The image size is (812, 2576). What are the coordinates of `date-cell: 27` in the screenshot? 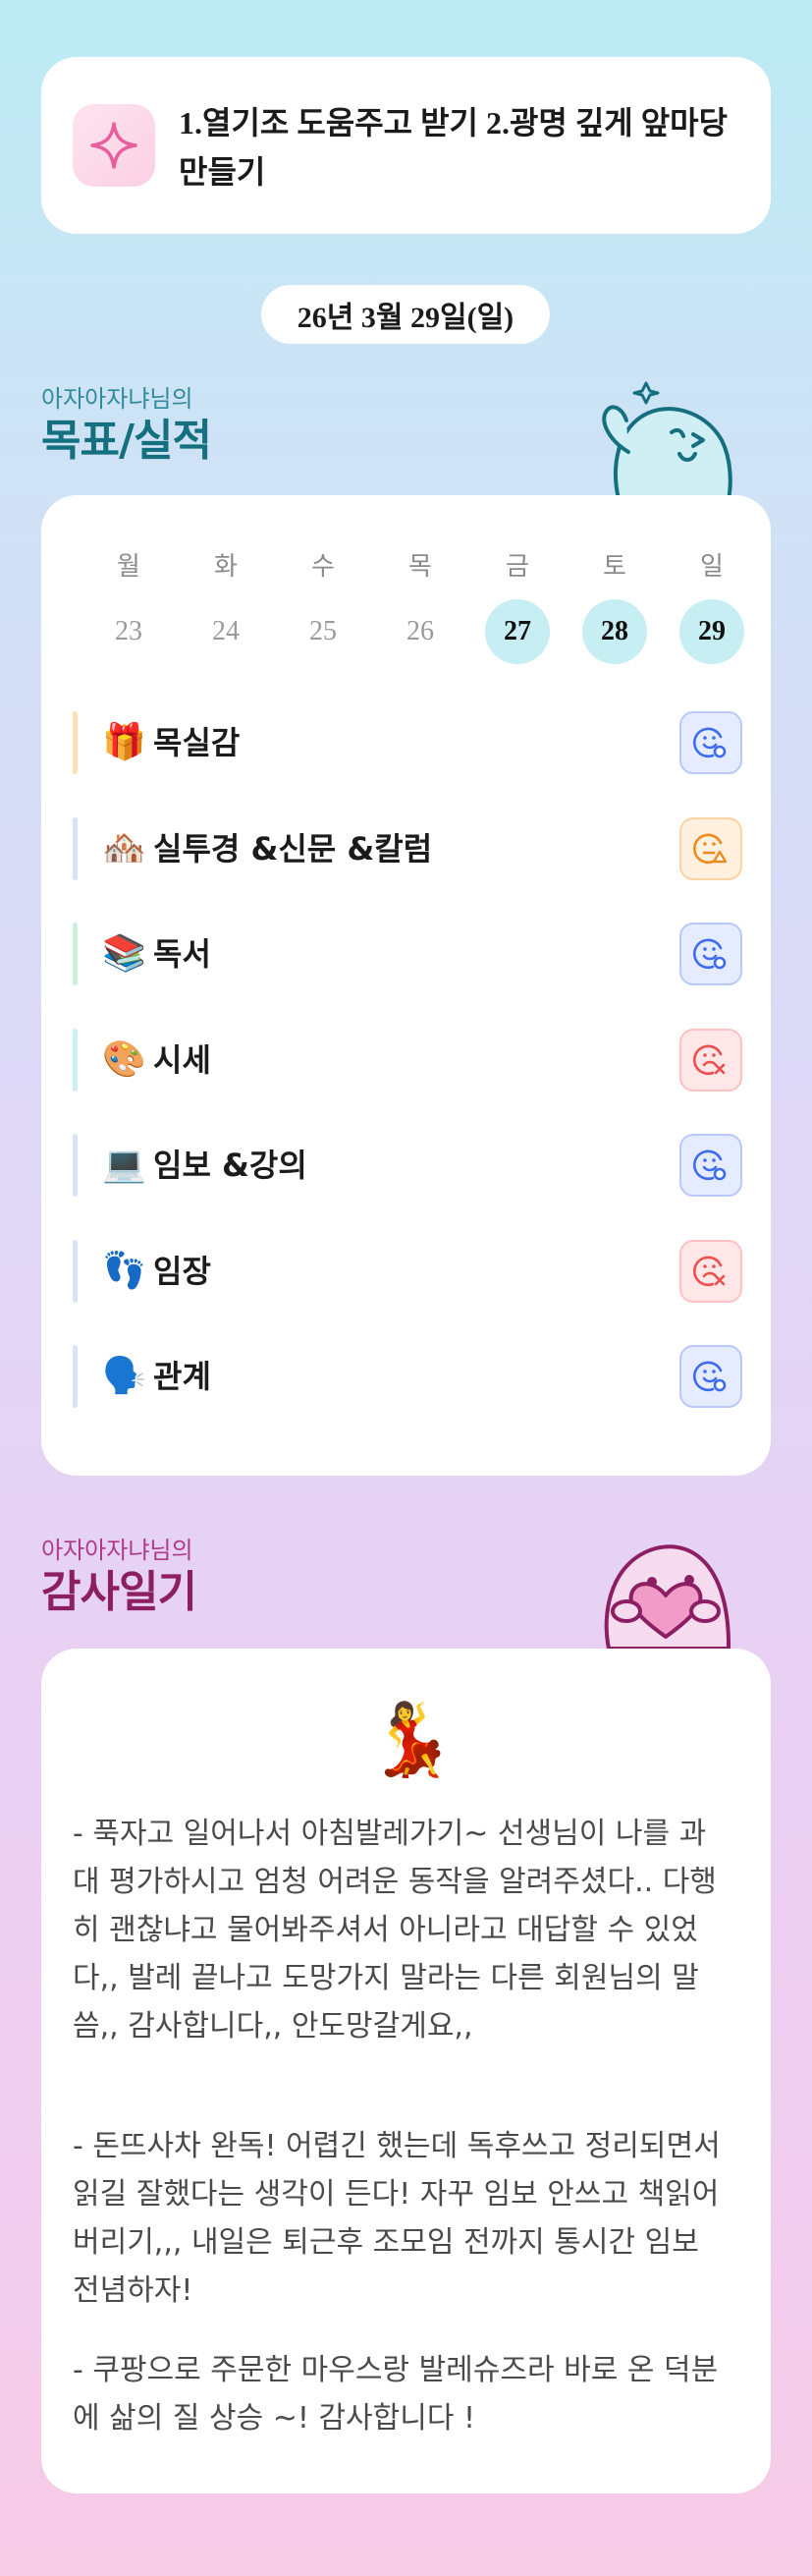 It's located at (517, 631).